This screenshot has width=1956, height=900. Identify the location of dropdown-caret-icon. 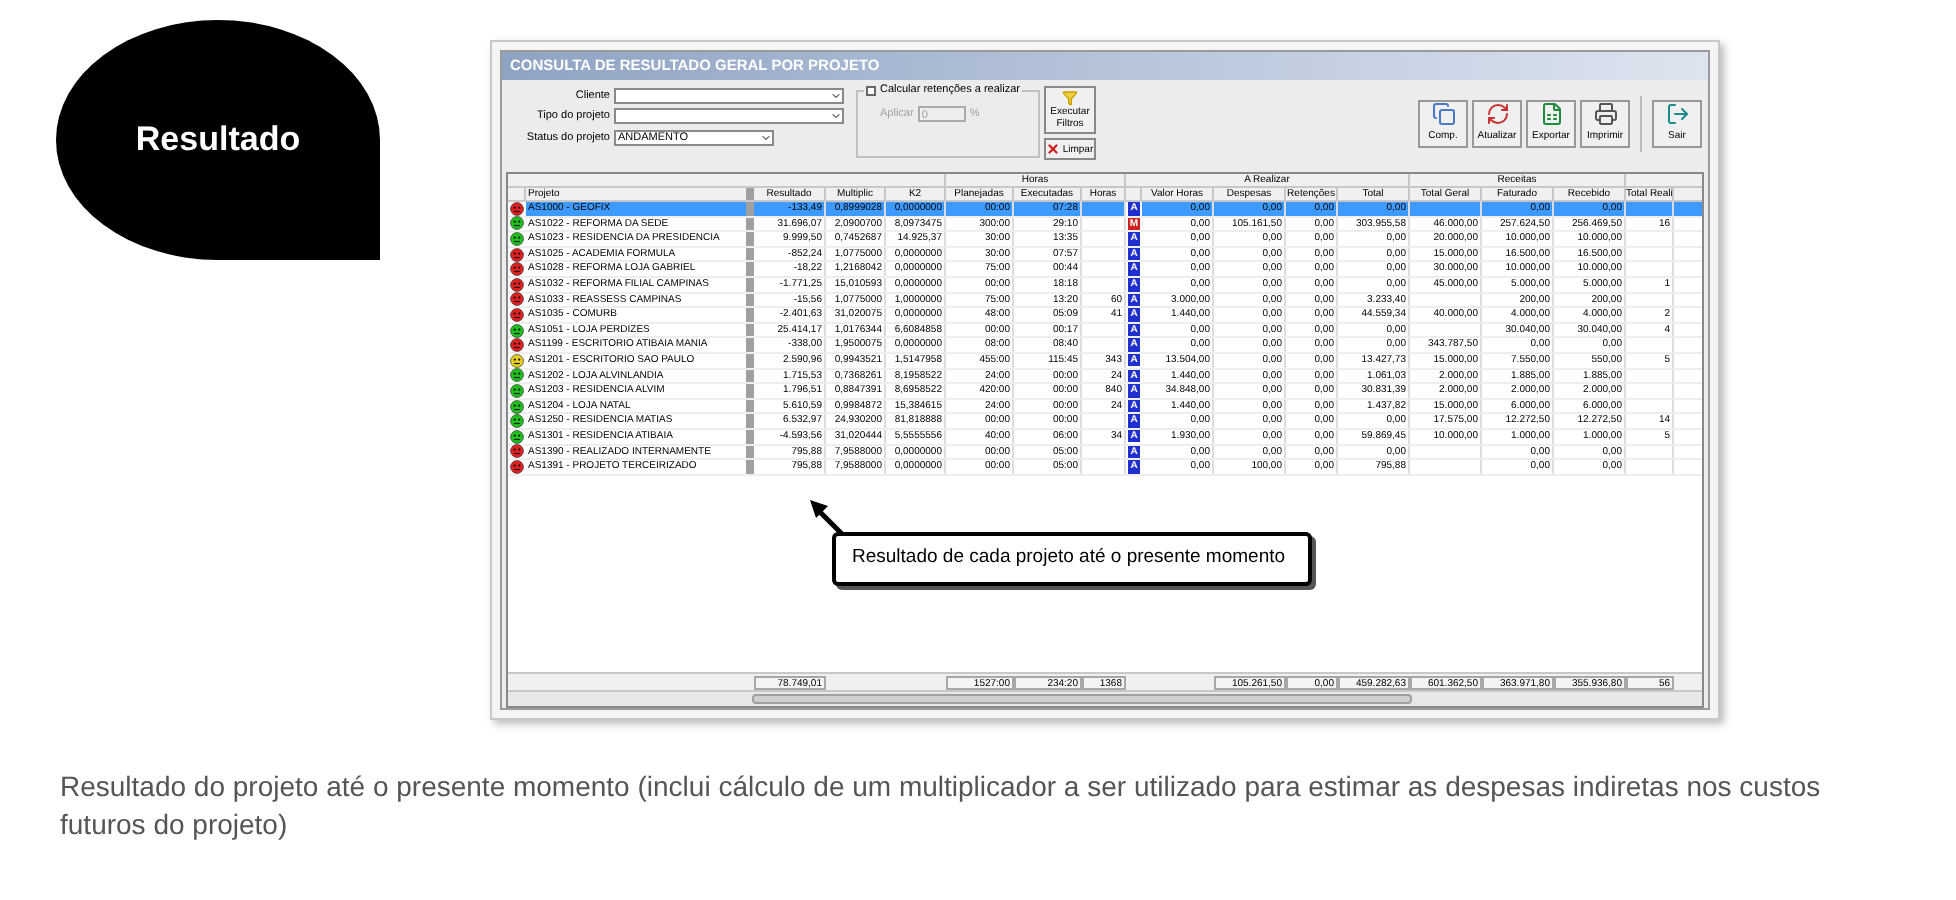
(766, 137).